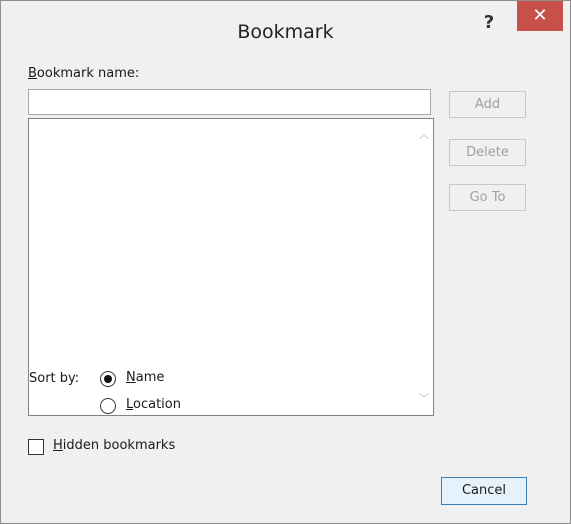  What do you see at coordinates (424, 399) in the screenshot?
I see `chevron-down-icon: ﹀` at bounding box center [424, 399].